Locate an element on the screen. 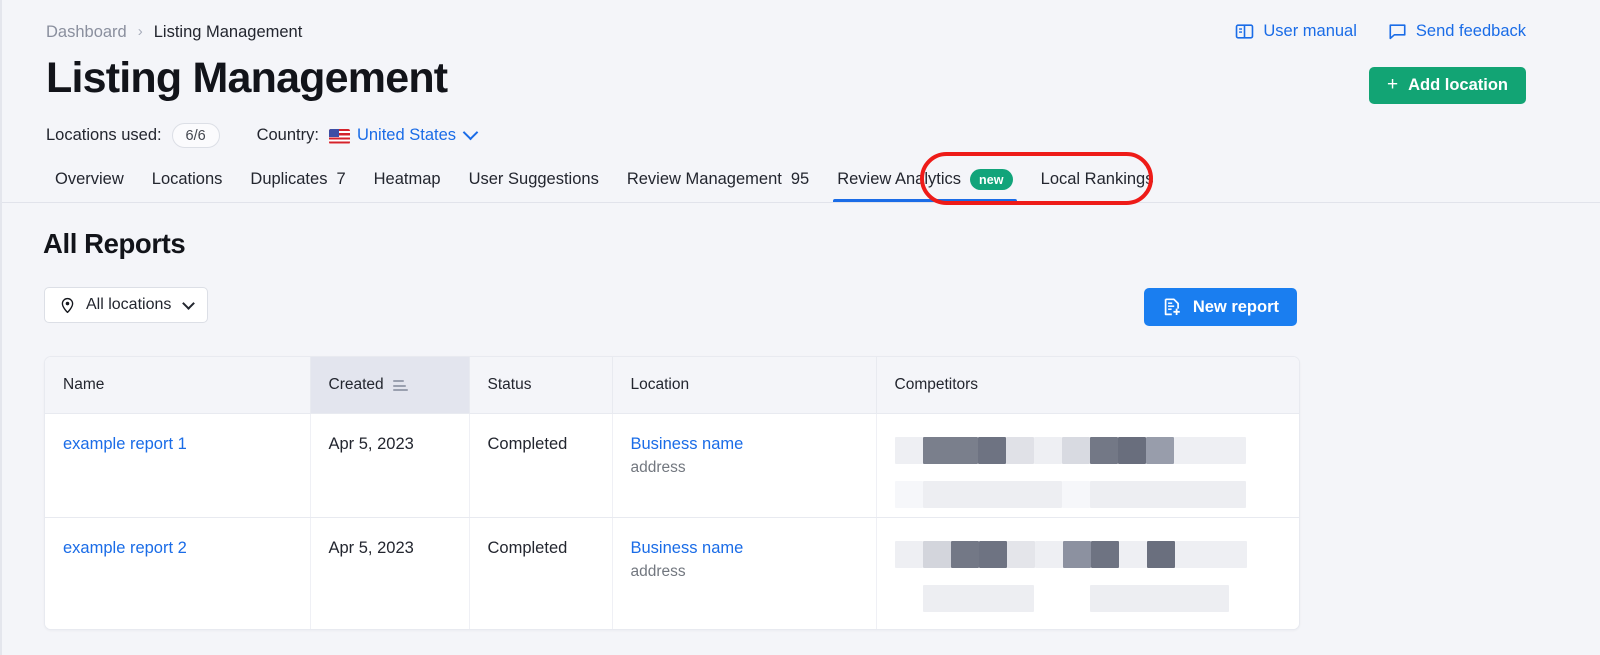 The image size is (1600, 655). column-label: Location is located at coordinates (660, 384).